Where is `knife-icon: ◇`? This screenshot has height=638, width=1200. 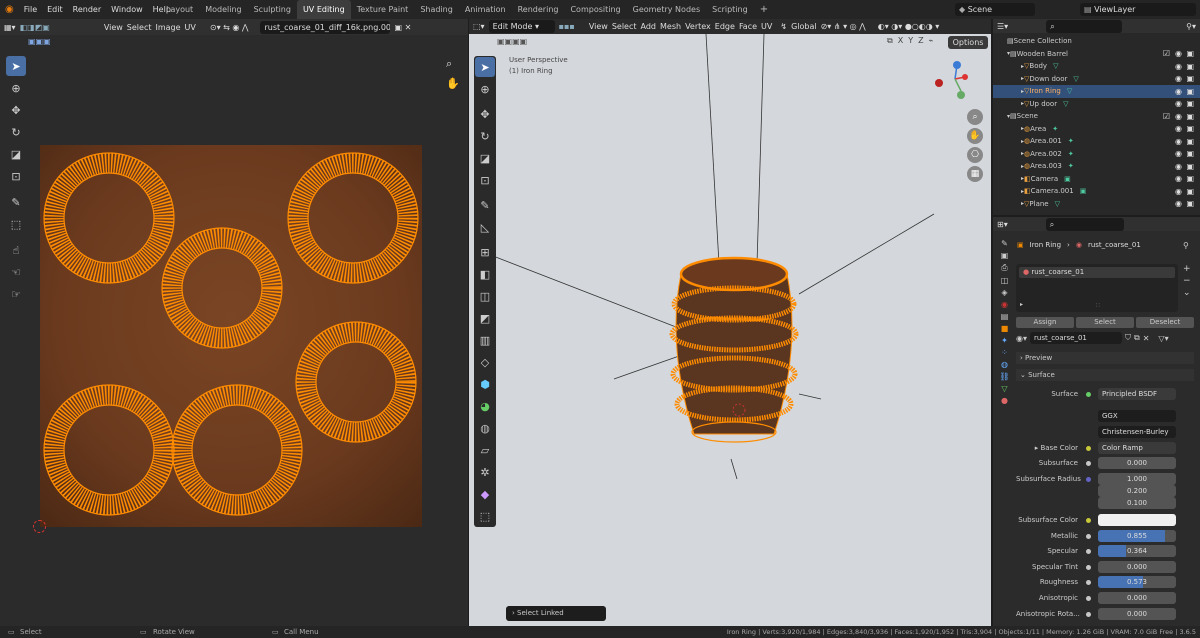
knife-icon: ◇ is located at coordinates (485, 362).